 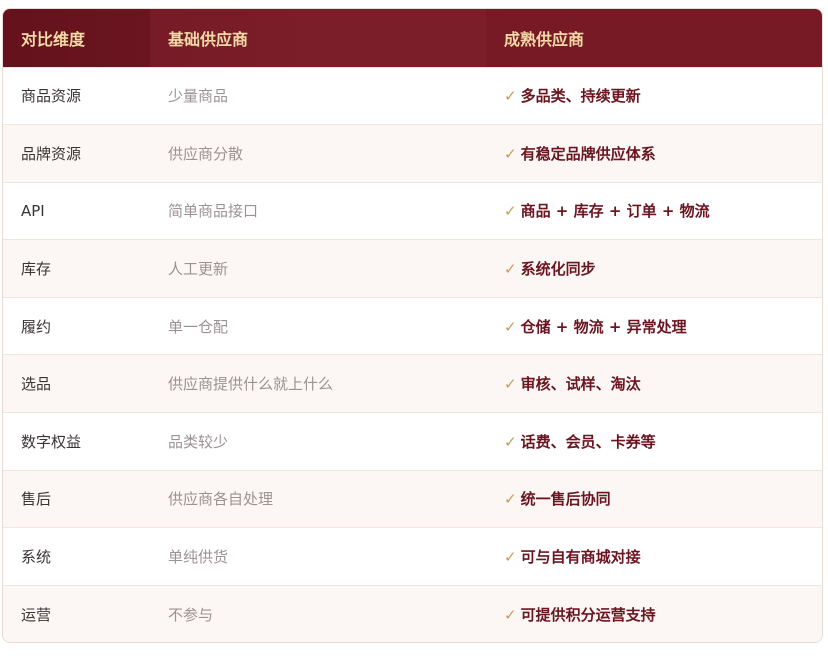 I want to click on header-mature-supplier: 成熟供应商, so click(x=544, y=39).